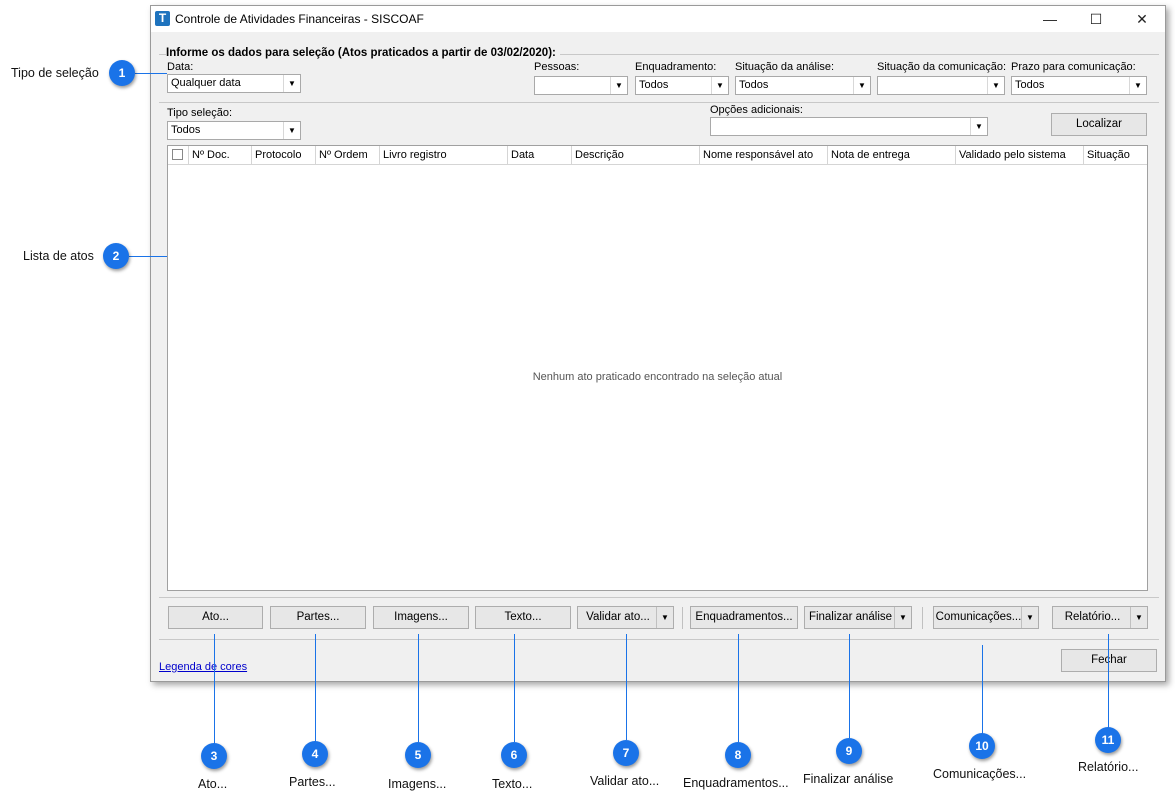 The width and height of the screenshot is (1175, 808). I want to click on callout-text-tipo-selecao: Tipo de seleção, so click(55, 73).